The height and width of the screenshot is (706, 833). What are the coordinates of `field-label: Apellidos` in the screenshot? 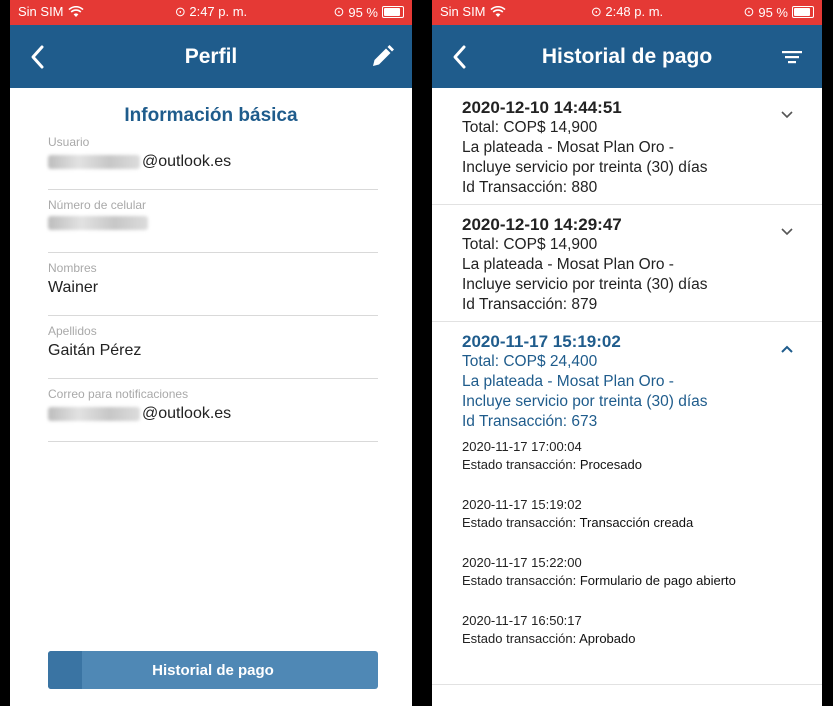 It's located at (72, 331).